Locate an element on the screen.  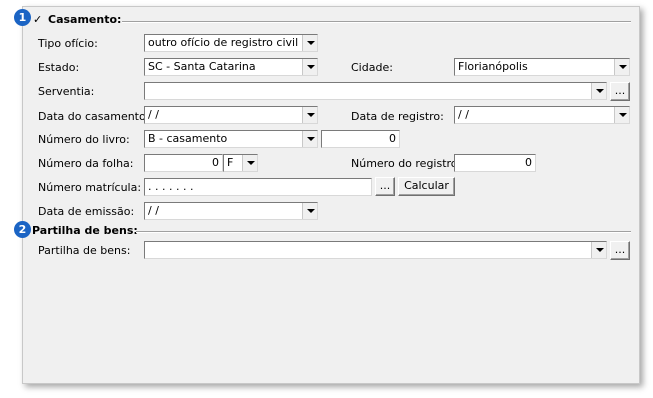
folha-side-value: F is located at coordinates (230, 162).